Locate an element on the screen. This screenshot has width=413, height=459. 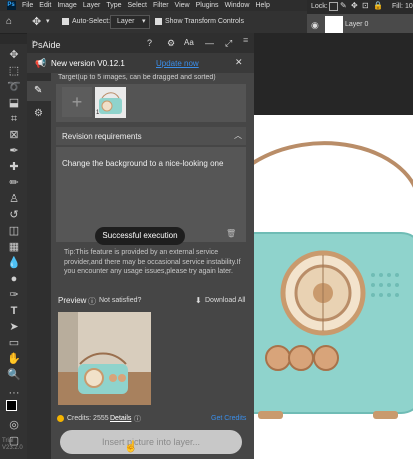
menu-view: View is located at coordinates (182, 5).